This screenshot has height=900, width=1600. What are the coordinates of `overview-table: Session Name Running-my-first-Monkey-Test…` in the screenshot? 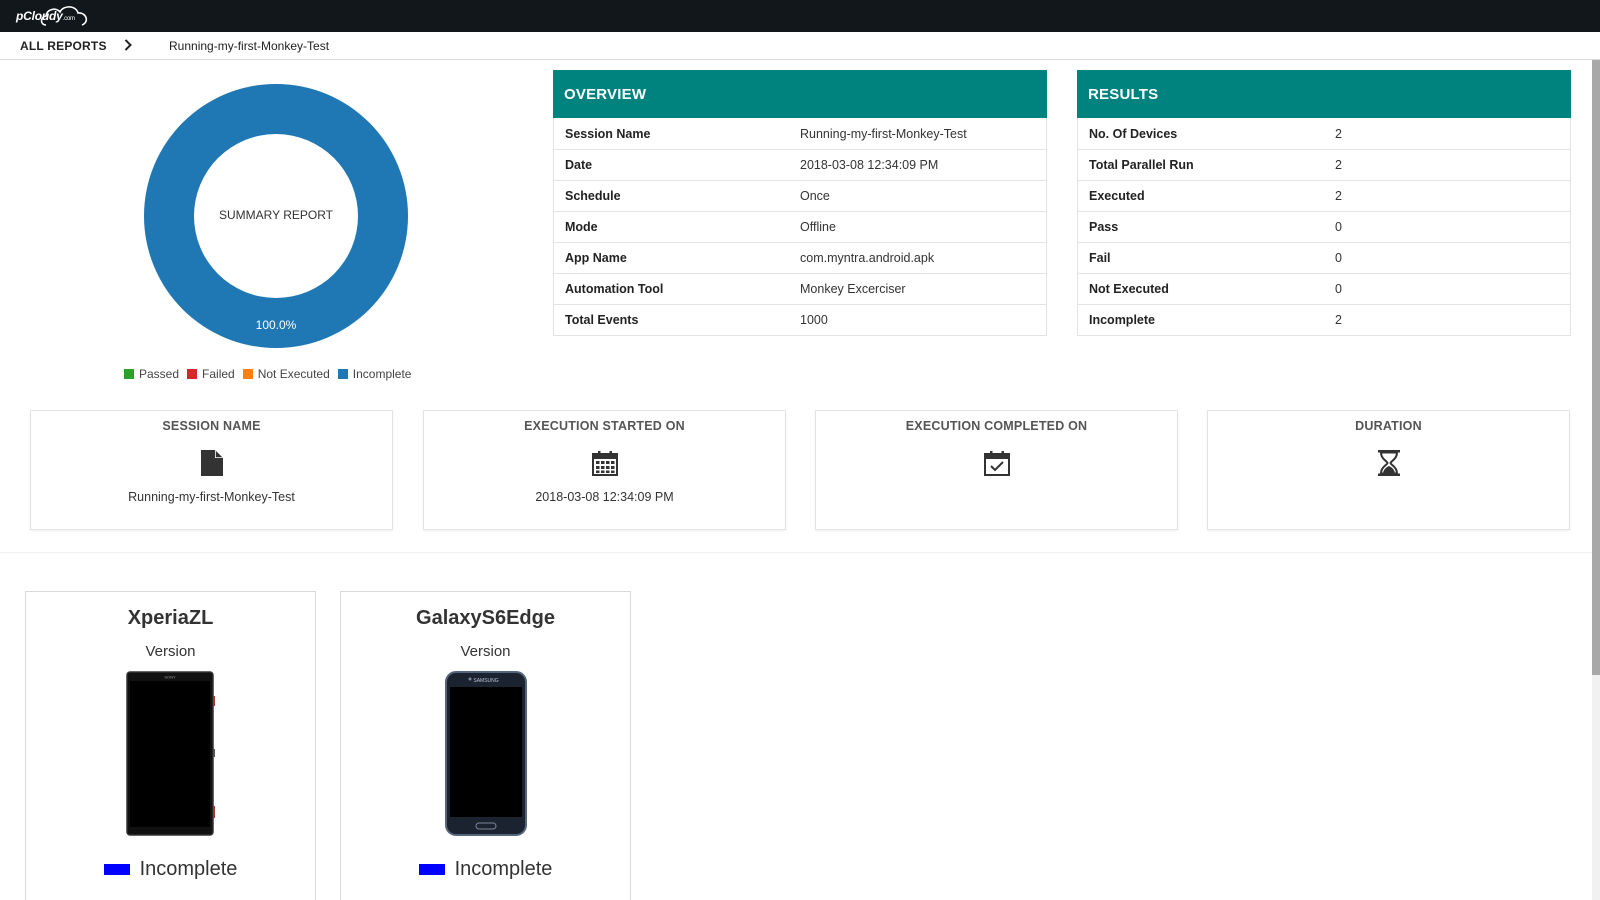 It's located at (800, 227).